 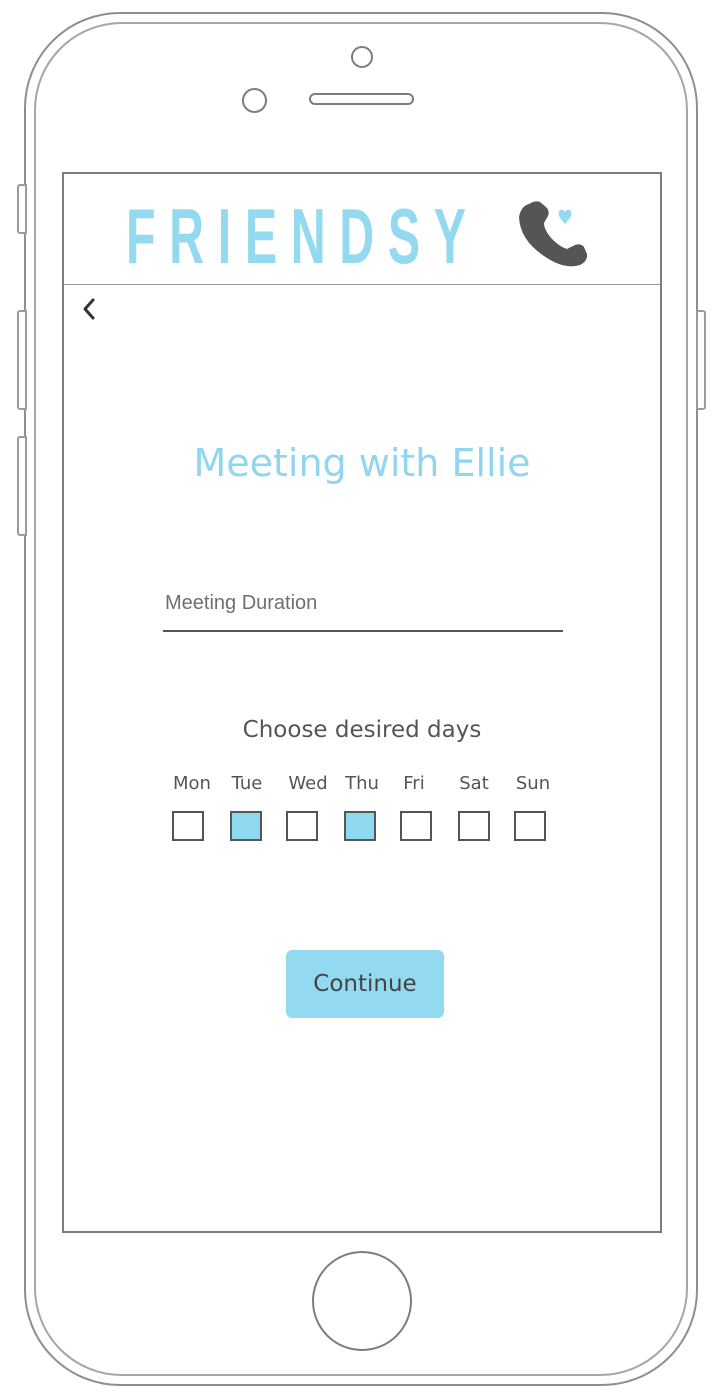 I want to click on day-checkbox-tue, so click(x=246, y=826).